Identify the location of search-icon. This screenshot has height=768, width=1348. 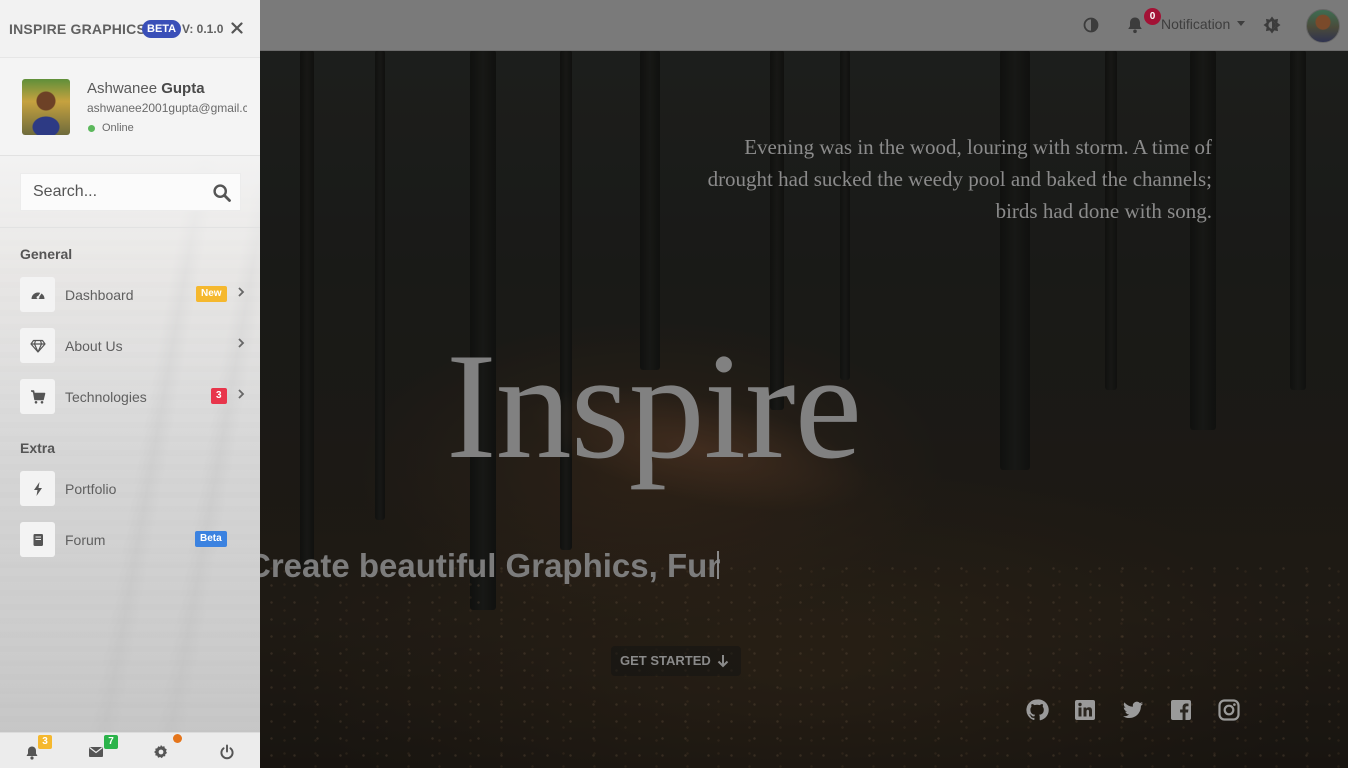
(222, 193).